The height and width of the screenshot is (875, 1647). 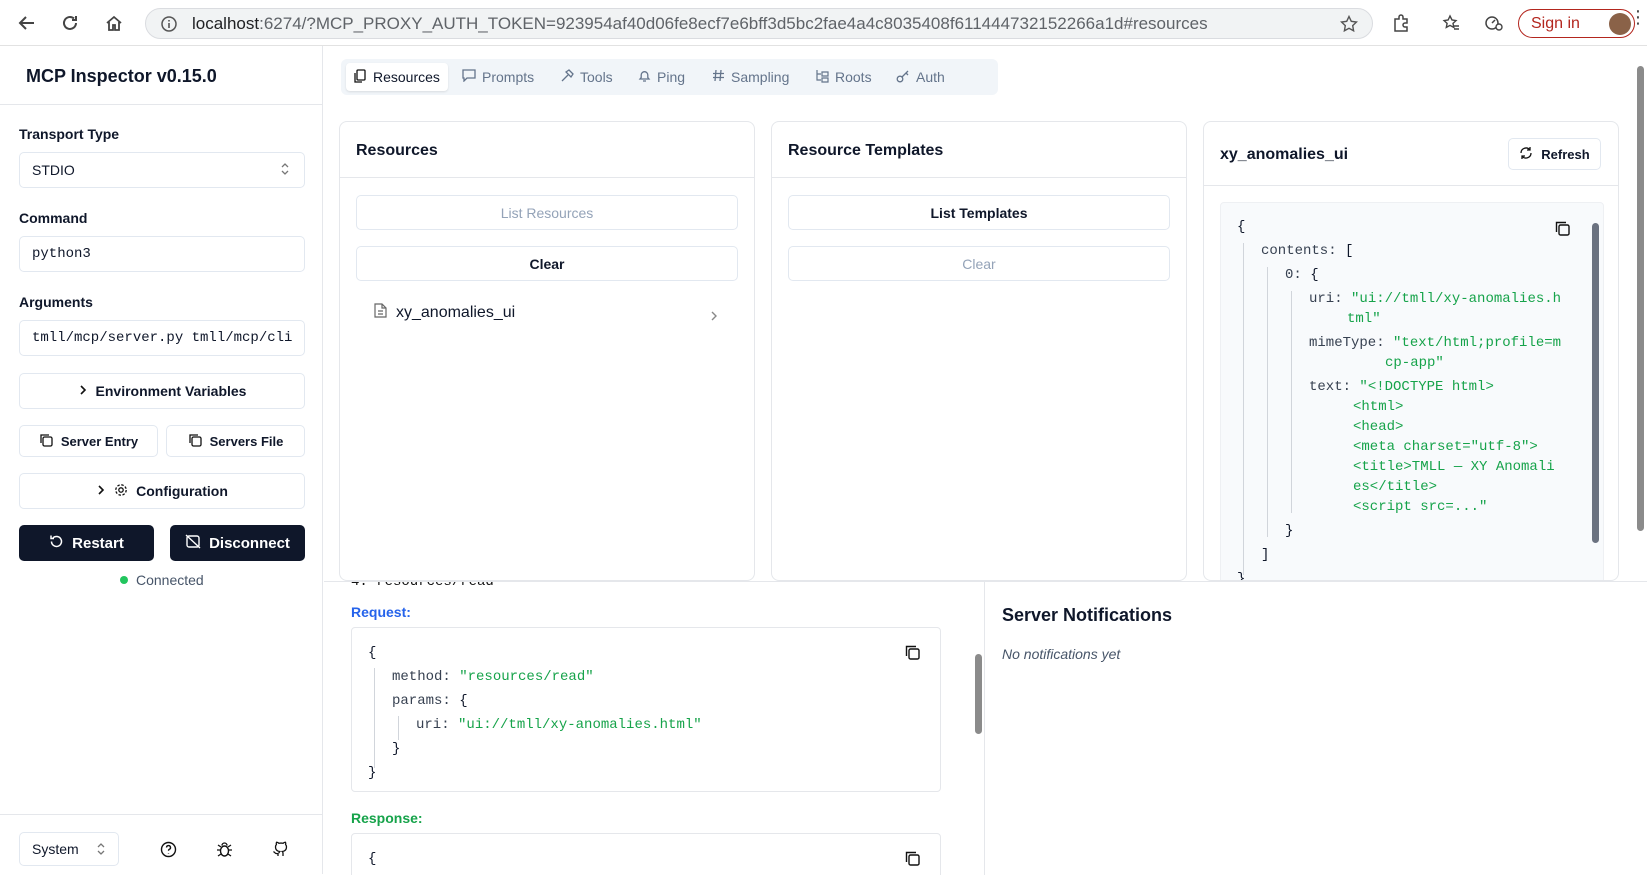 What do you see at coordinates (1638, 17) in the screenshot?
I see `more-menu-icon: ⋮` at bounding box center [1638, 17].